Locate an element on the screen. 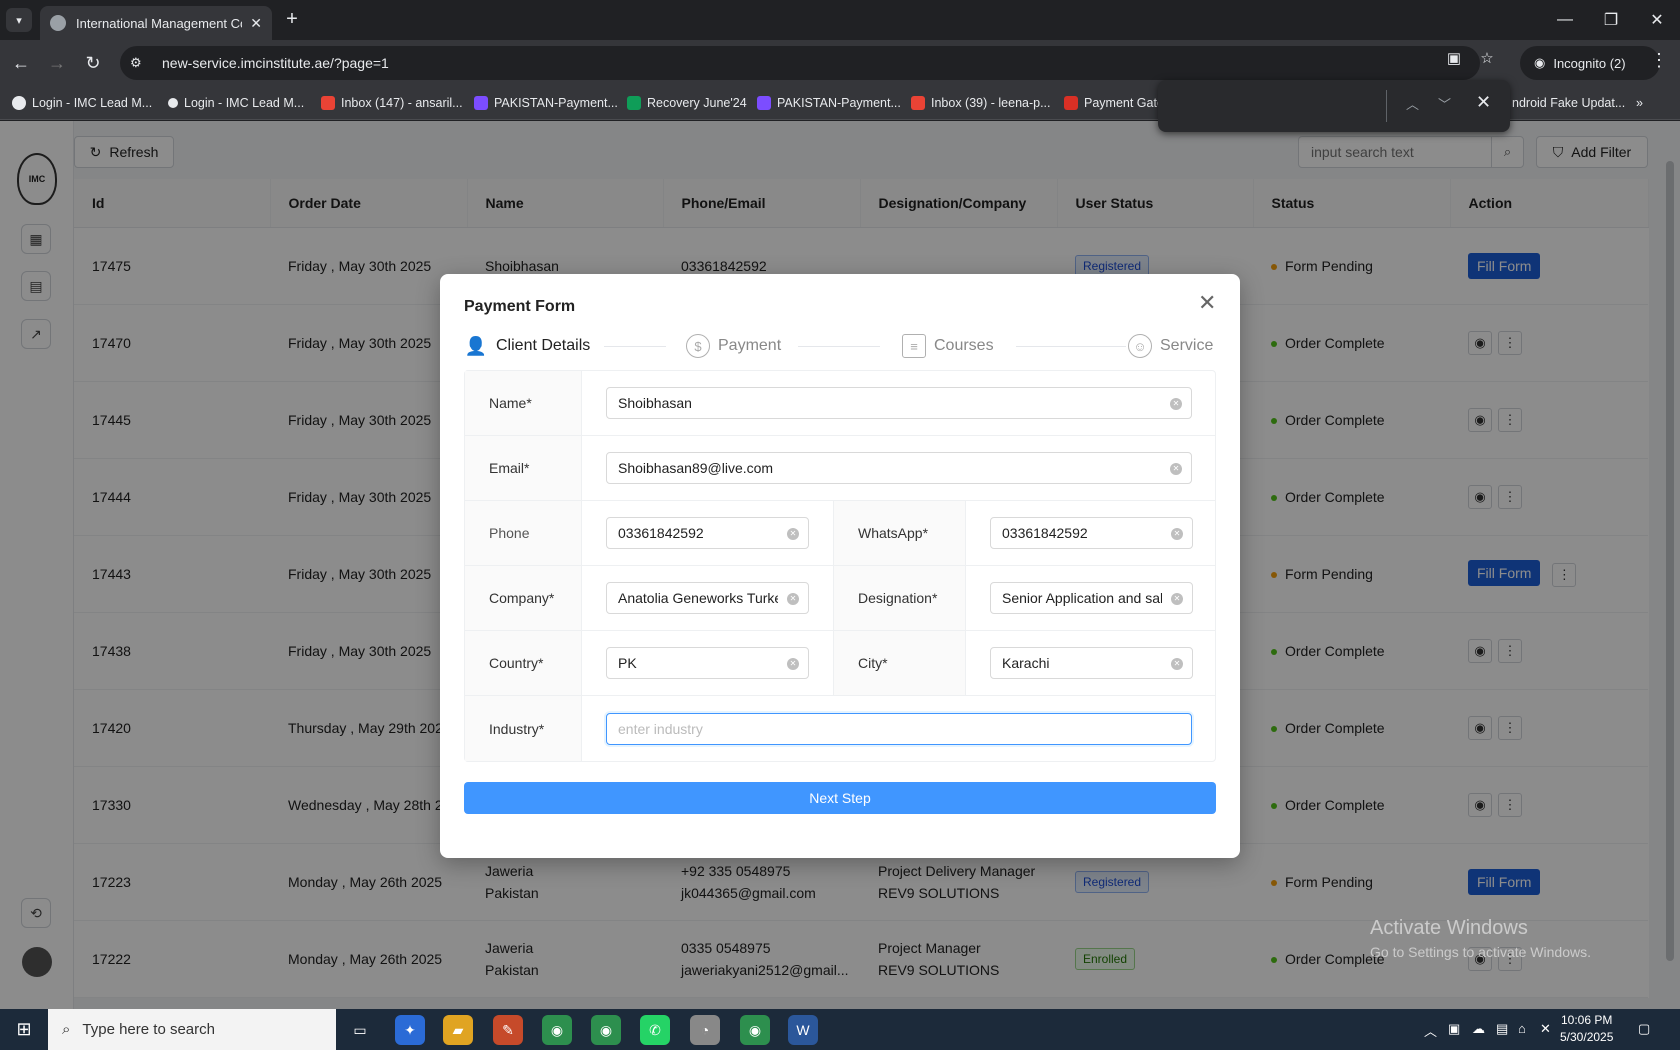 This screenshot has height=1050, width=1680. task-view-icon: ▭ is located at coordinates (360, 1030).